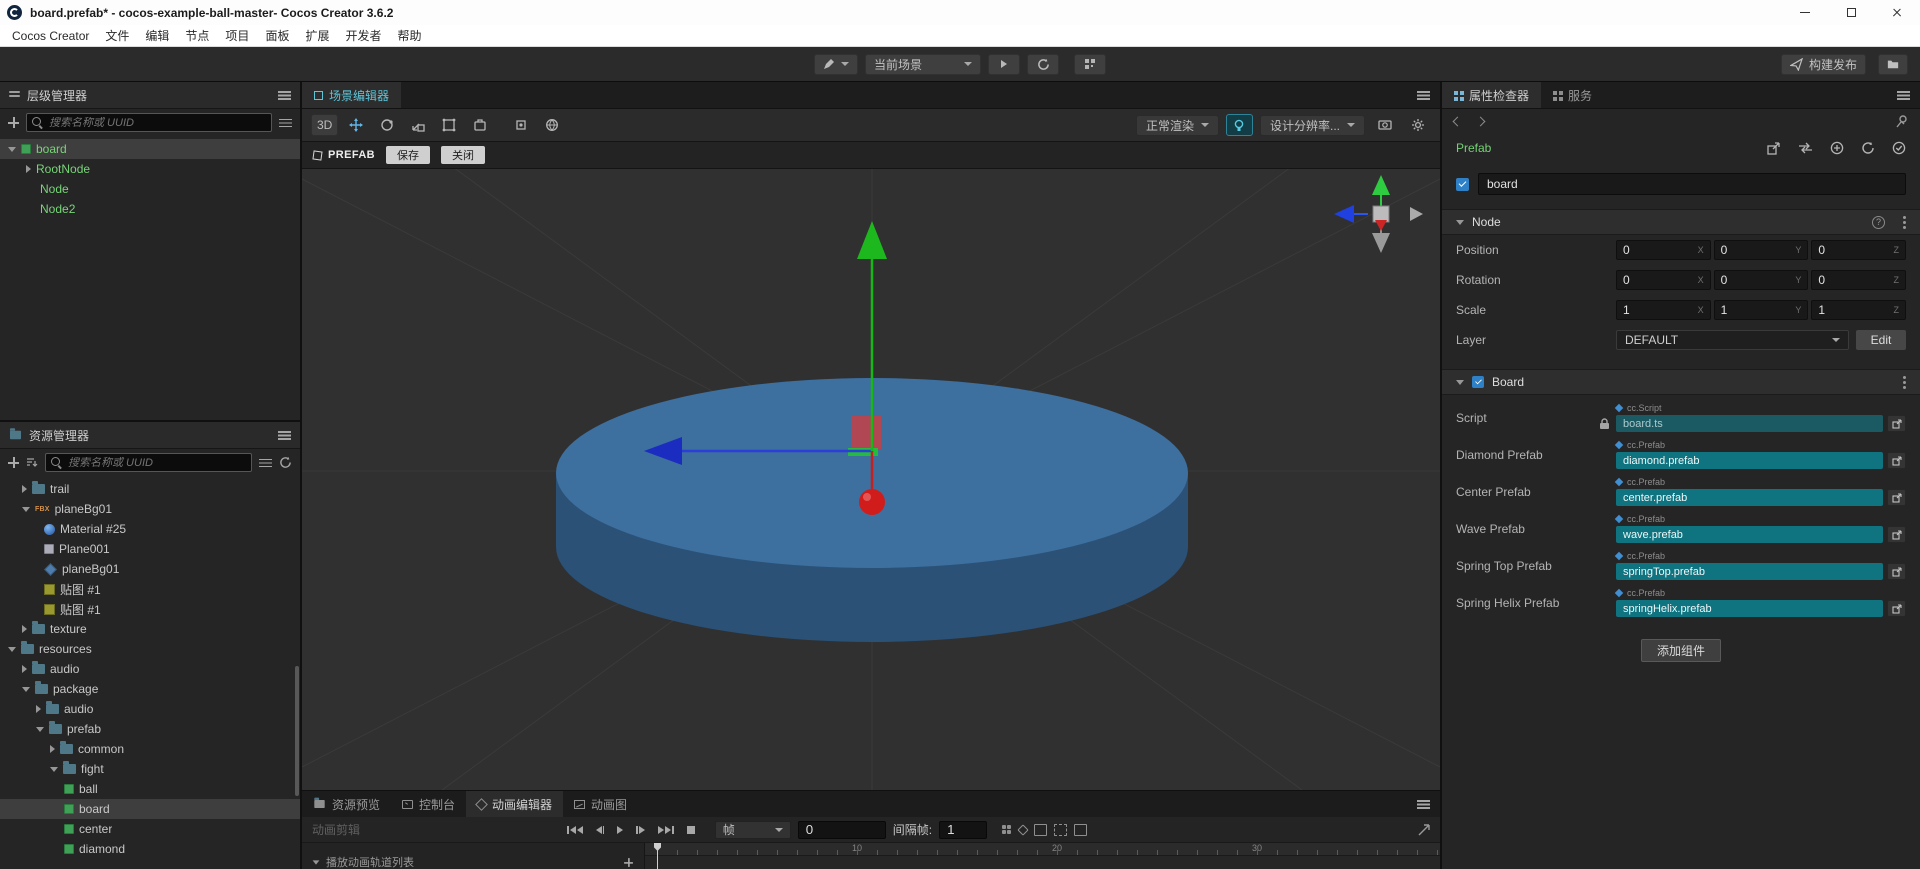  I want to click on assets-refresh-icon, so click(285, 462).